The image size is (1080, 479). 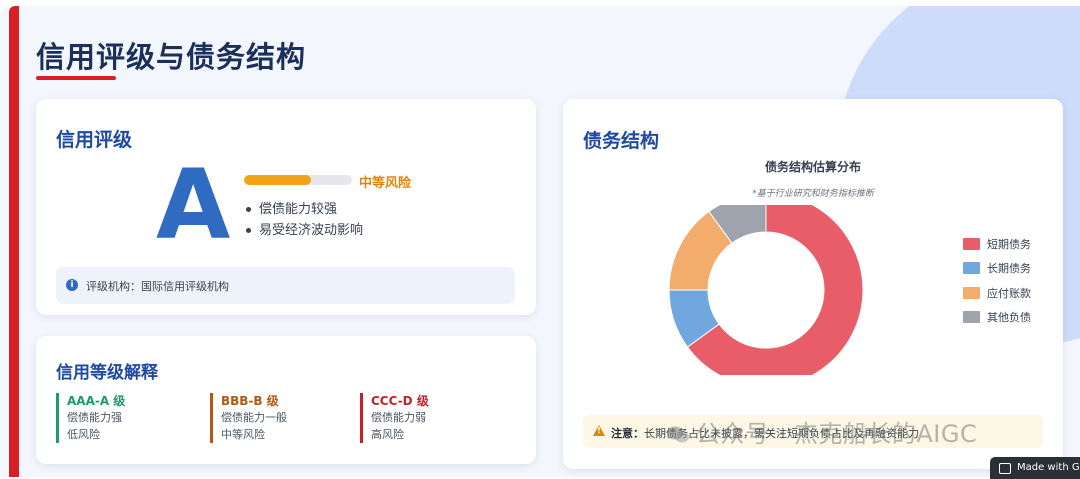 I want to click on rating-level-bbb: BBB-B 级 偿债能力一般 中等风险, so click(x=248, y=418).